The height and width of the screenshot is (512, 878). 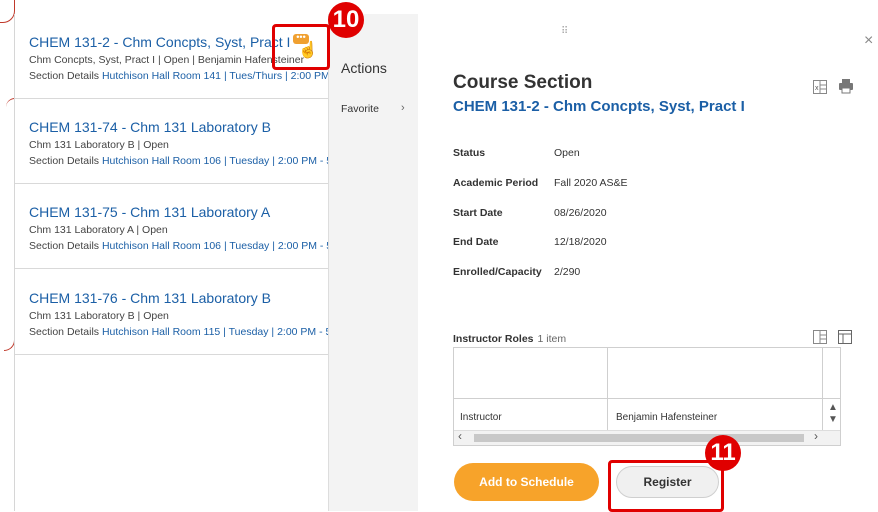 What do you see at coordinates (820, 87) in the screenshot?
I see `export-excel-icon: x` at bounding box center [820, 87].